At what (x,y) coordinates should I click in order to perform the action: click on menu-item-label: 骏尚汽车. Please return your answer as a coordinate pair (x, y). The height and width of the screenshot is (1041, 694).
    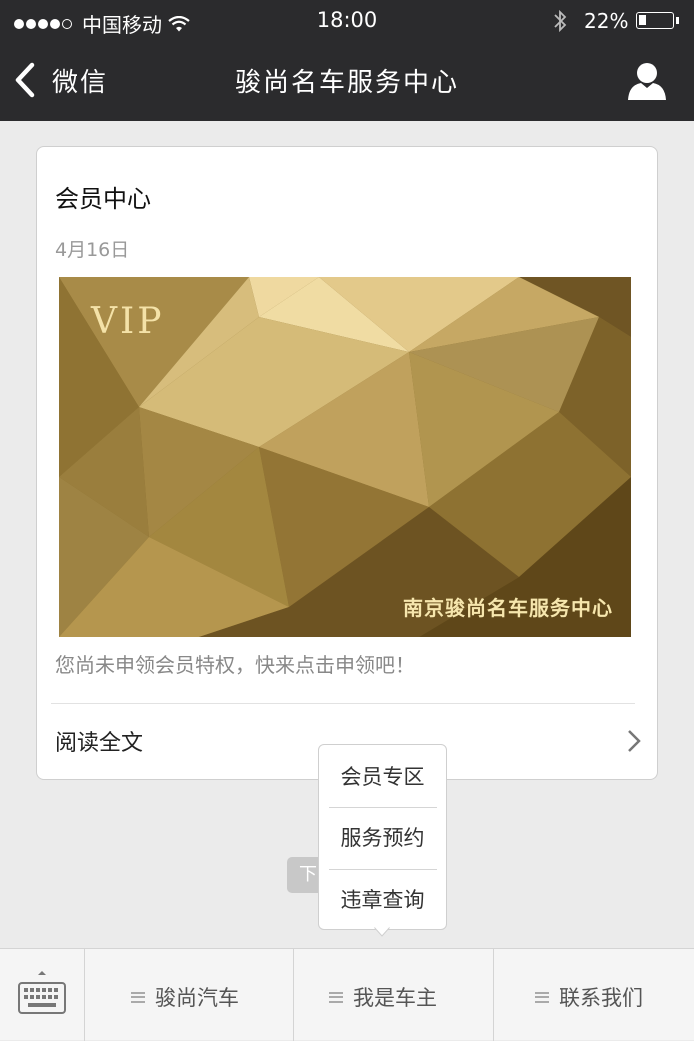
    Looking at the image, I should click on (185, 997).